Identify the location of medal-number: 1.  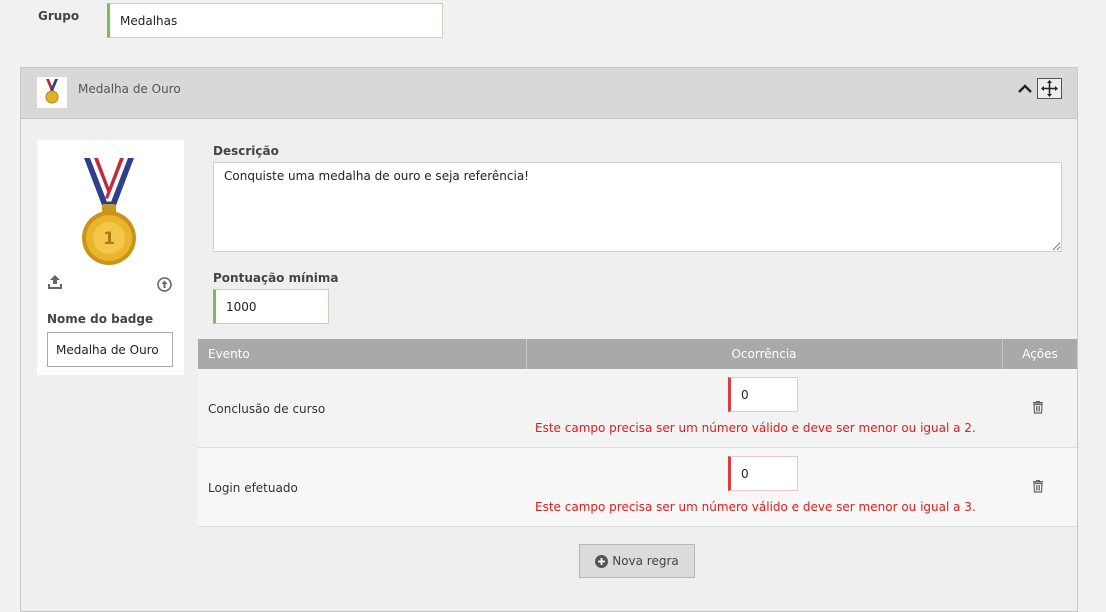
(109, 239).